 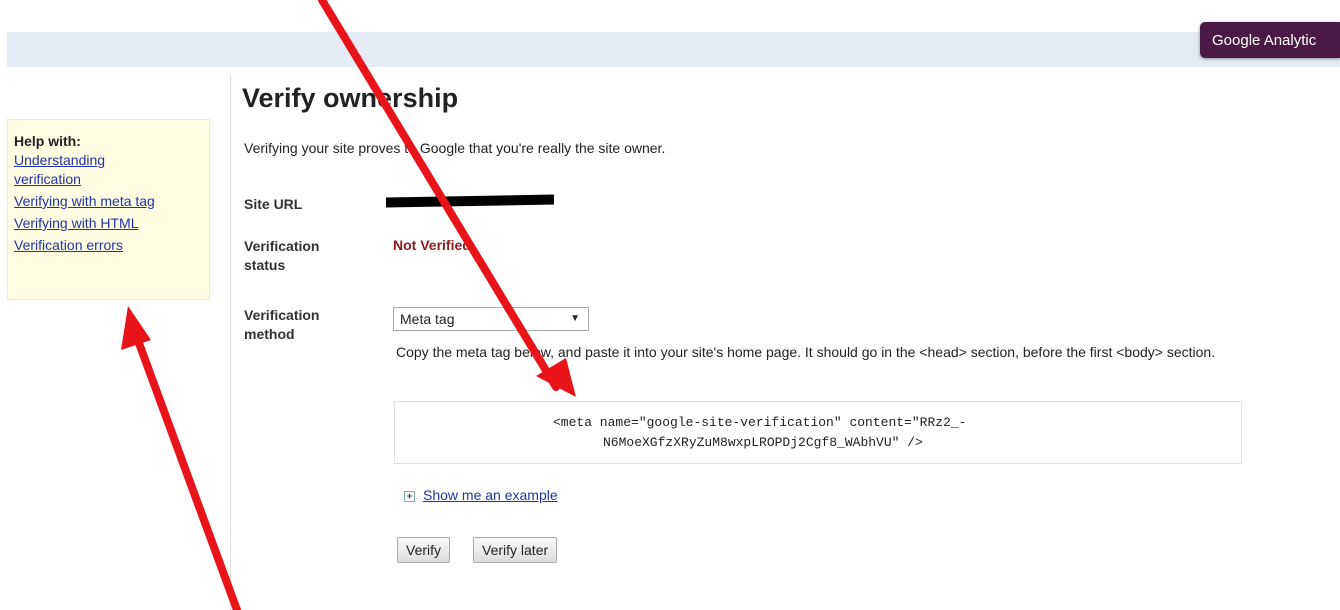 What do you see at coordinates (575, 318) in the screenshot?
I see `chevron-down-icon: ▼` at bounding box center [575, 318].